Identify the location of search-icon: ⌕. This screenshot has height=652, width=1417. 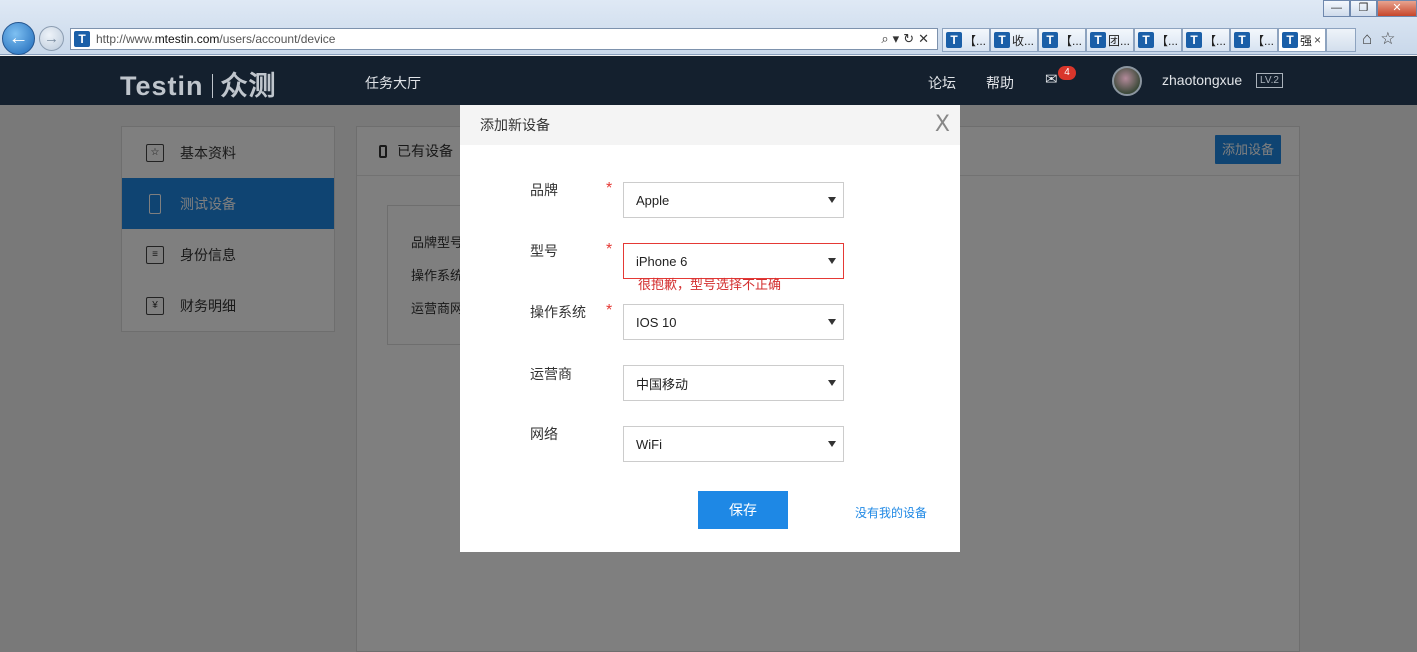
(886, 38).